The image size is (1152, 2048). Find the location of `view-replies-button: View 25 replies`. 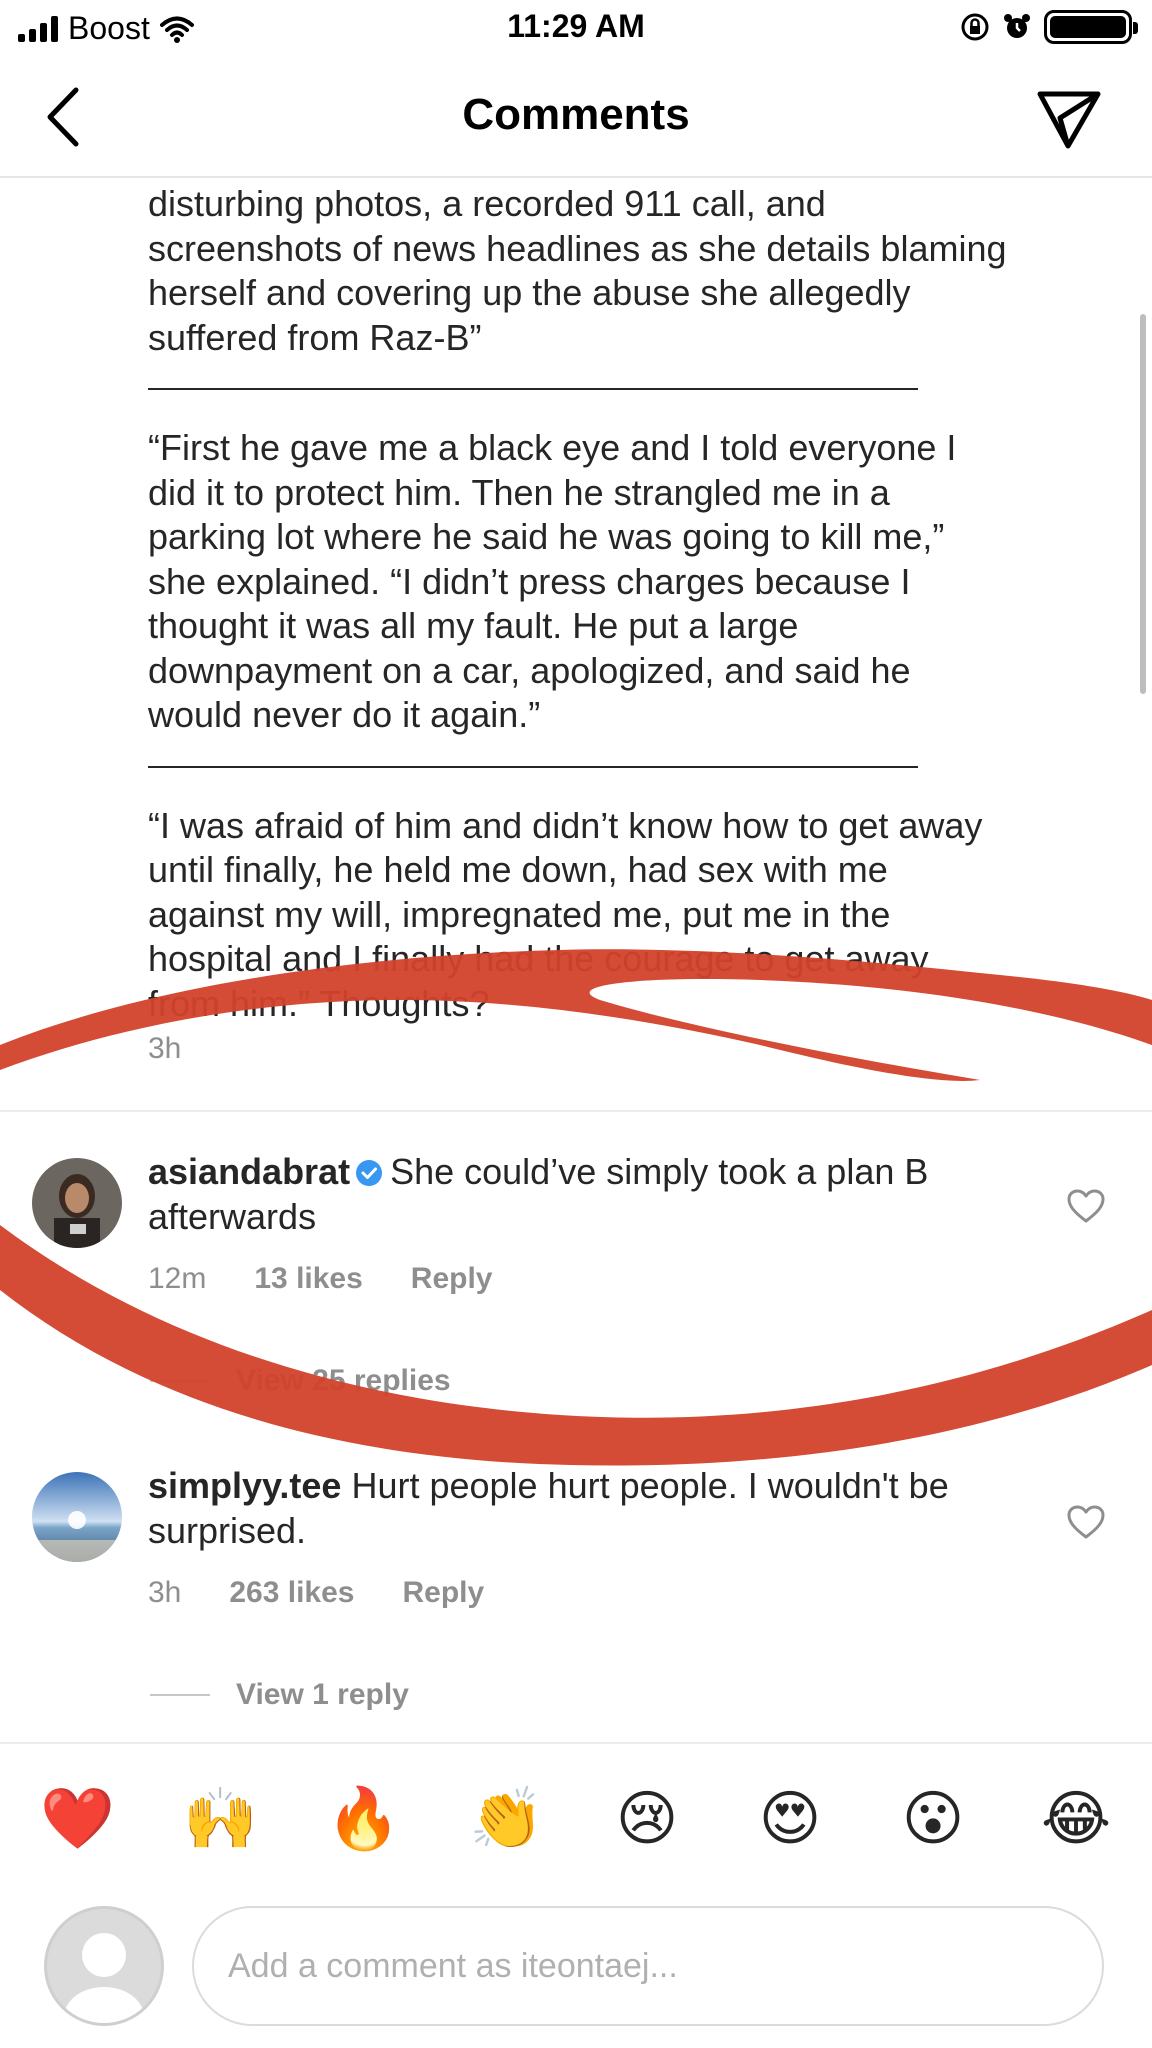

view-replies-button: View 25 replies is located at coordinates (300, 1381).